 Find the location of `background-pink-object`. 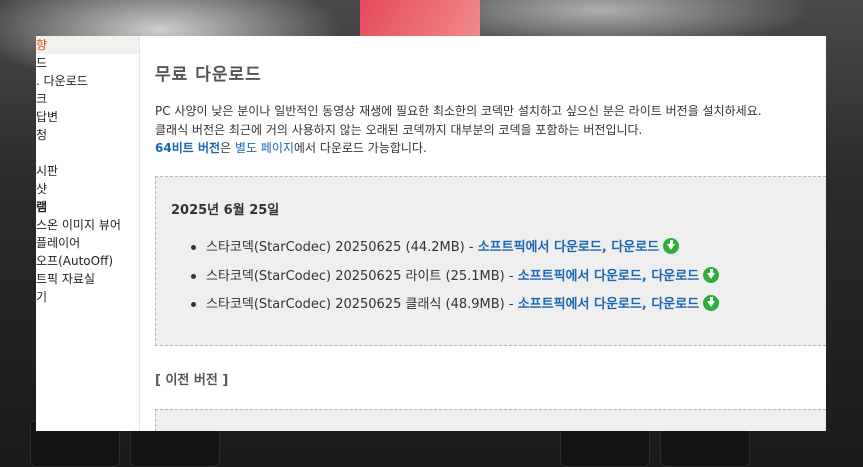

background-pink-object is located at coordinates (420, 18).